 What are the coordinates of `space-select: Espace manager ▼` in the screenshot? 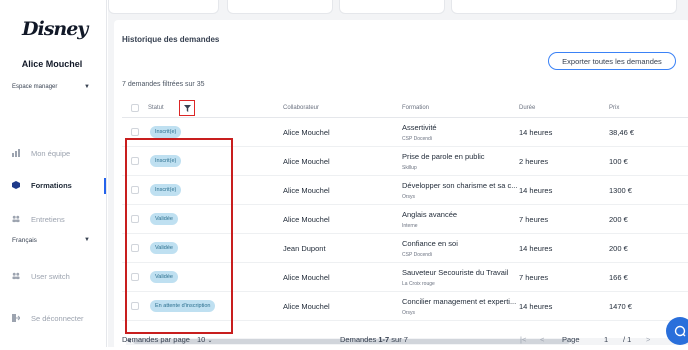 It's located at (52, 90).